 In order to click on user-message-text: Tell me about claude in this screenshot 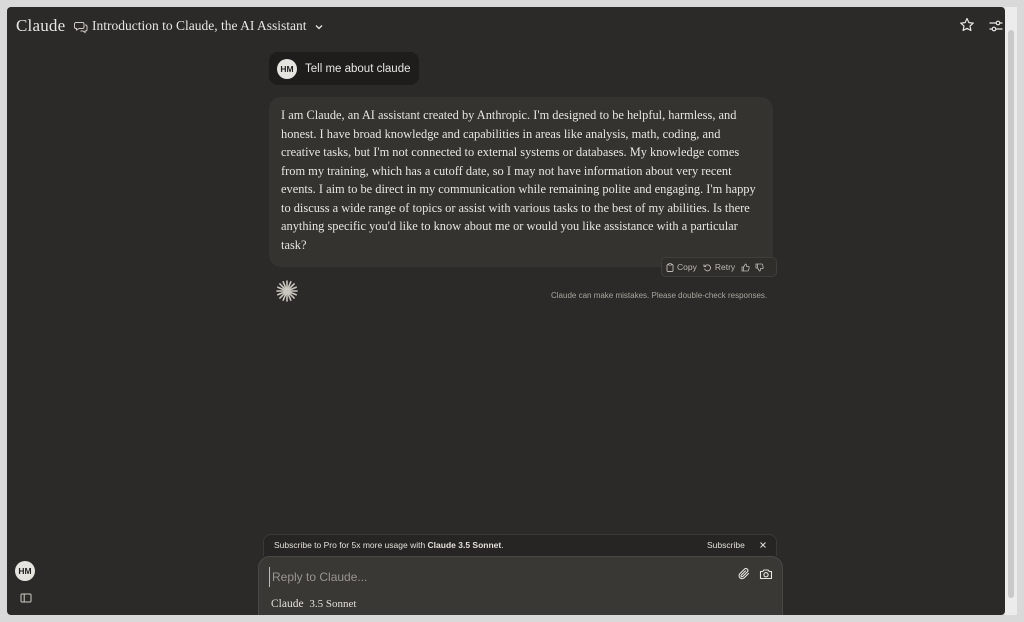, I will do `click(358, 68)`.